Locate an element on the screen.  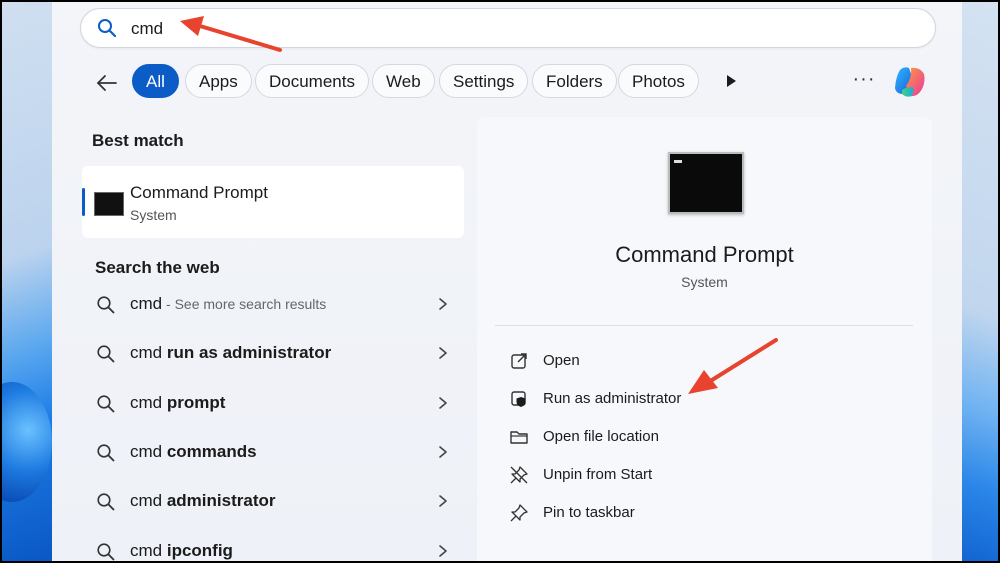
web-search-item: cmd - See more search results is located at coordinates (284, 305).